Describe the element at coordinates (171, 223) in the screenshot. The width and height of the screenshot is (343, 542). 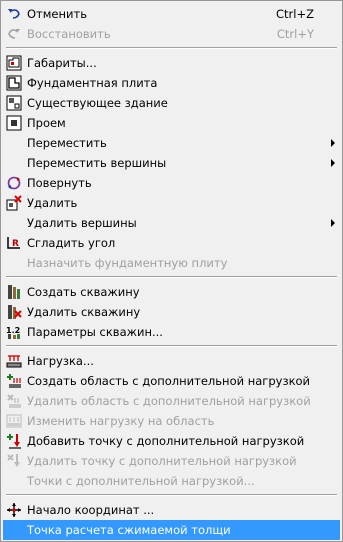
I see `menu-item-delete-vertices: Удалить вершины` at that location.